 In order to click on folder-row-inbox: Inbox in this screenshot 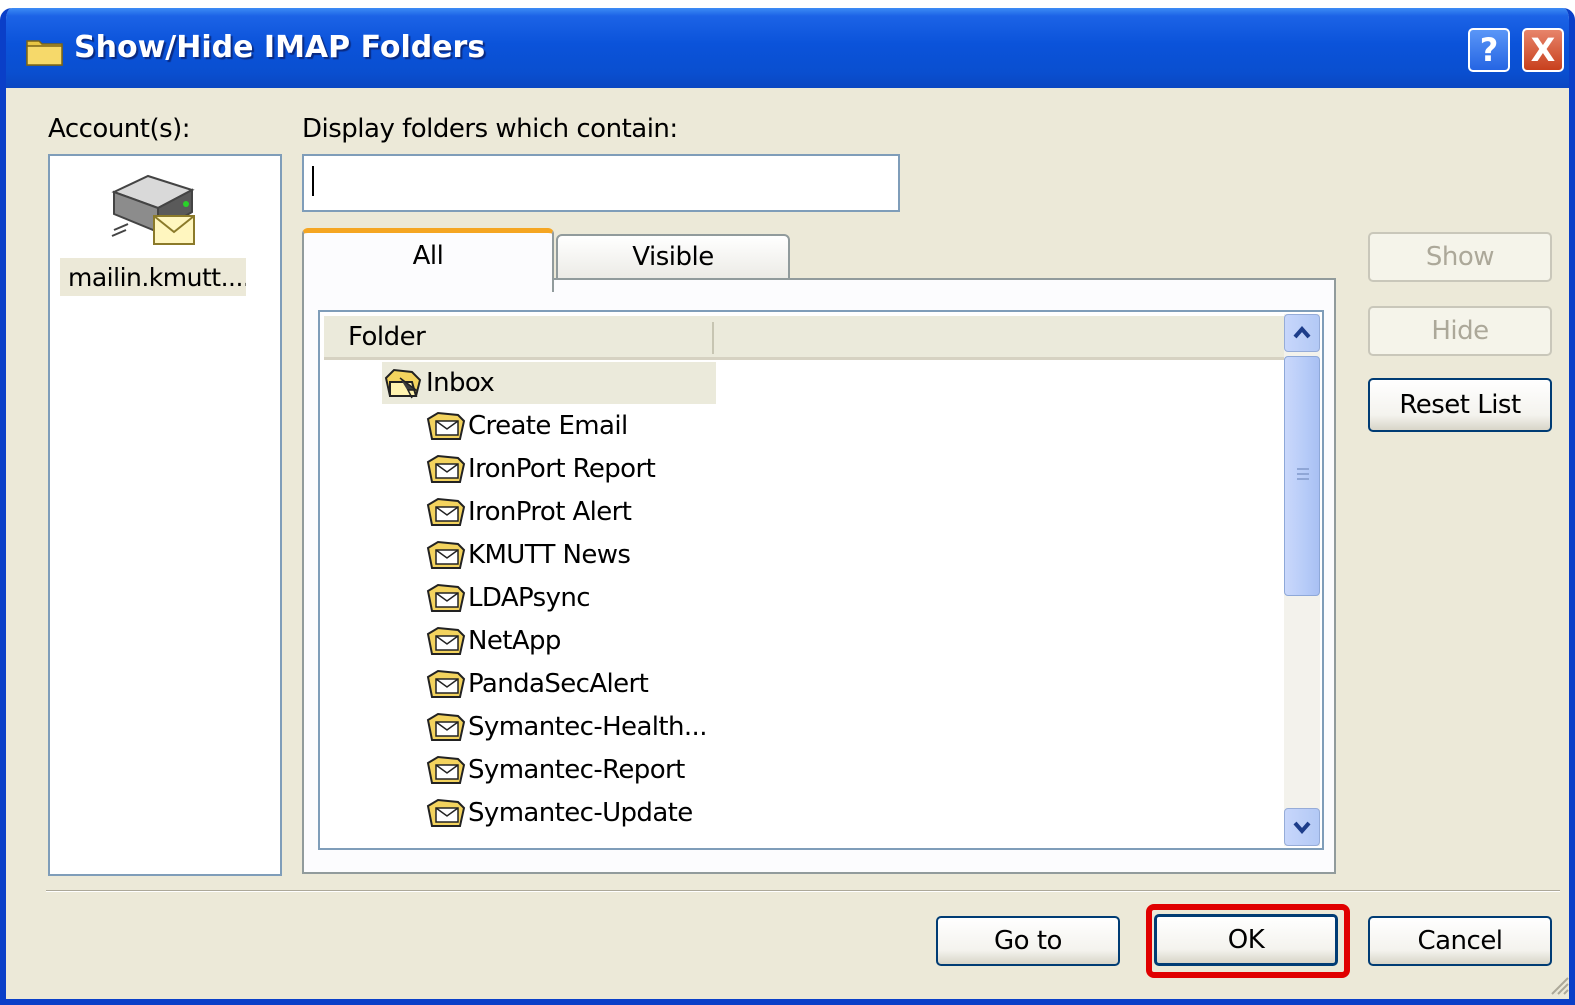, I will do `click(549, 383)`.